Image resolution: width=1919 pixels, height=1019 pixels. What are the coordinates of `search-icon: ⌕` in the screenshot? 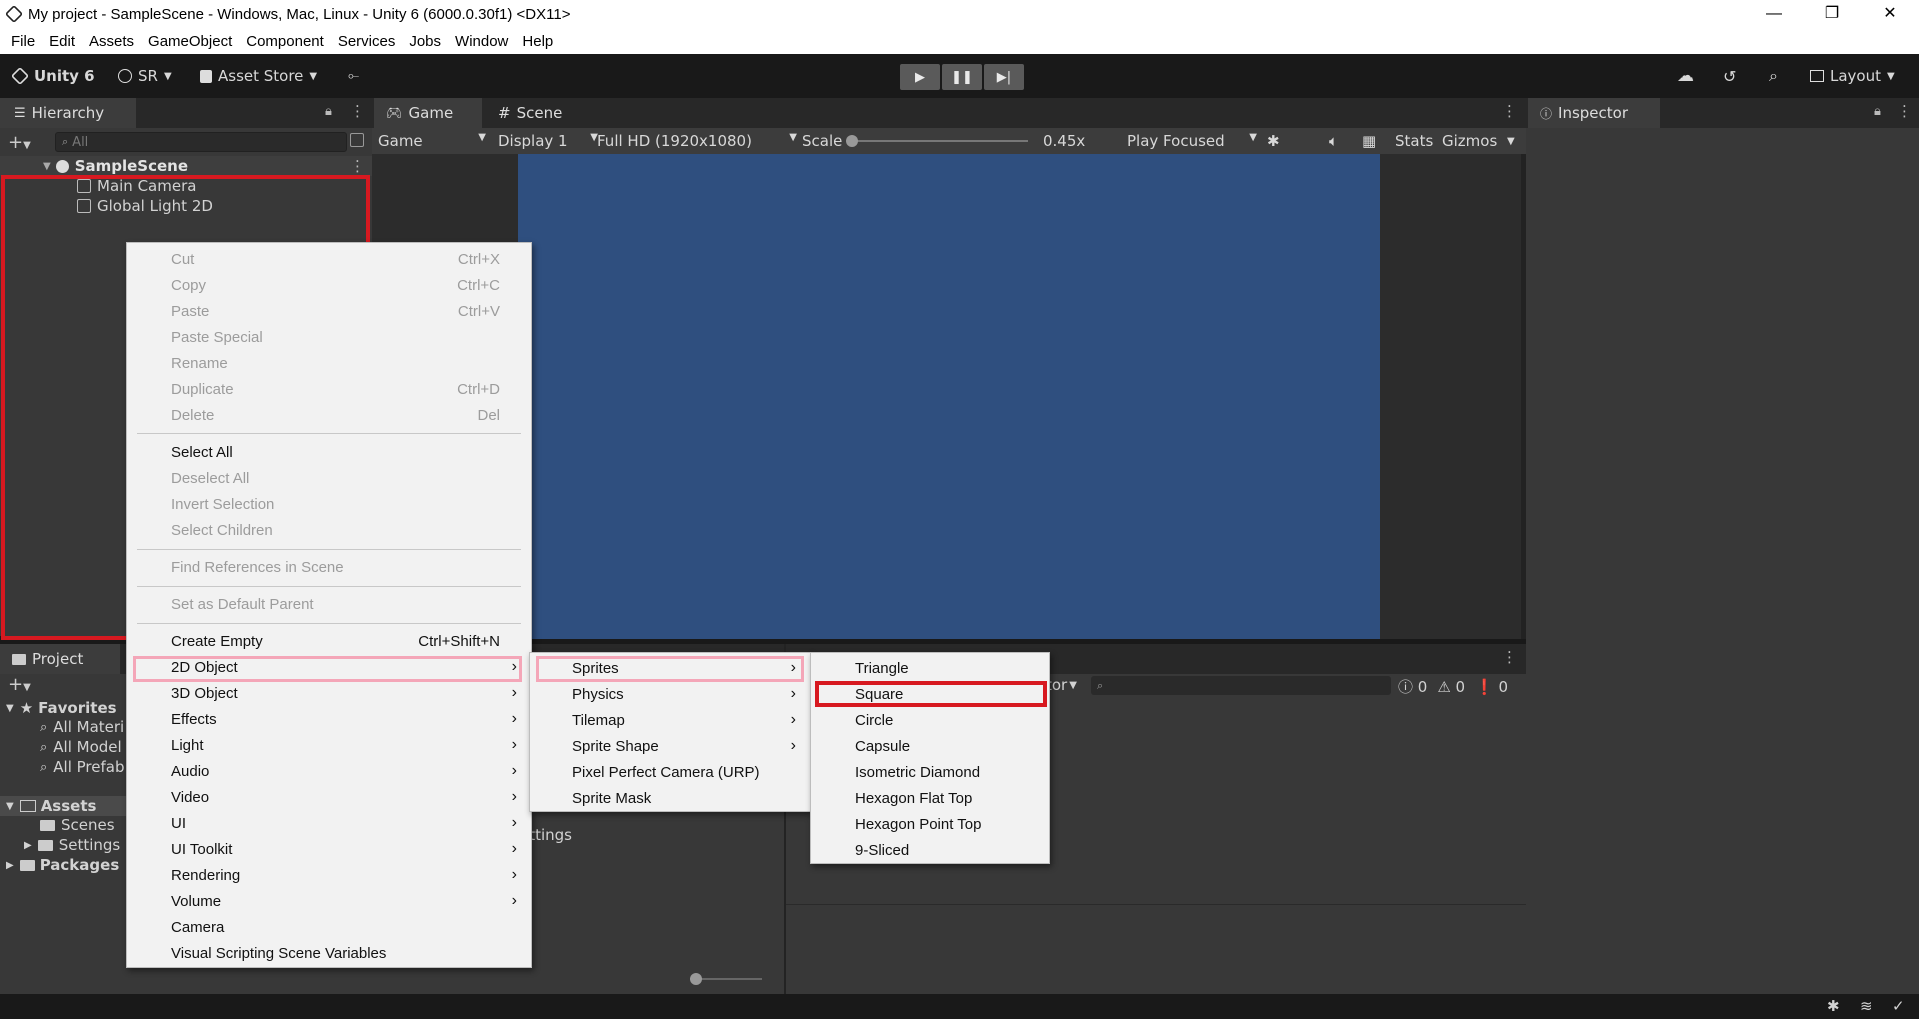 It's located at (1773, 76).